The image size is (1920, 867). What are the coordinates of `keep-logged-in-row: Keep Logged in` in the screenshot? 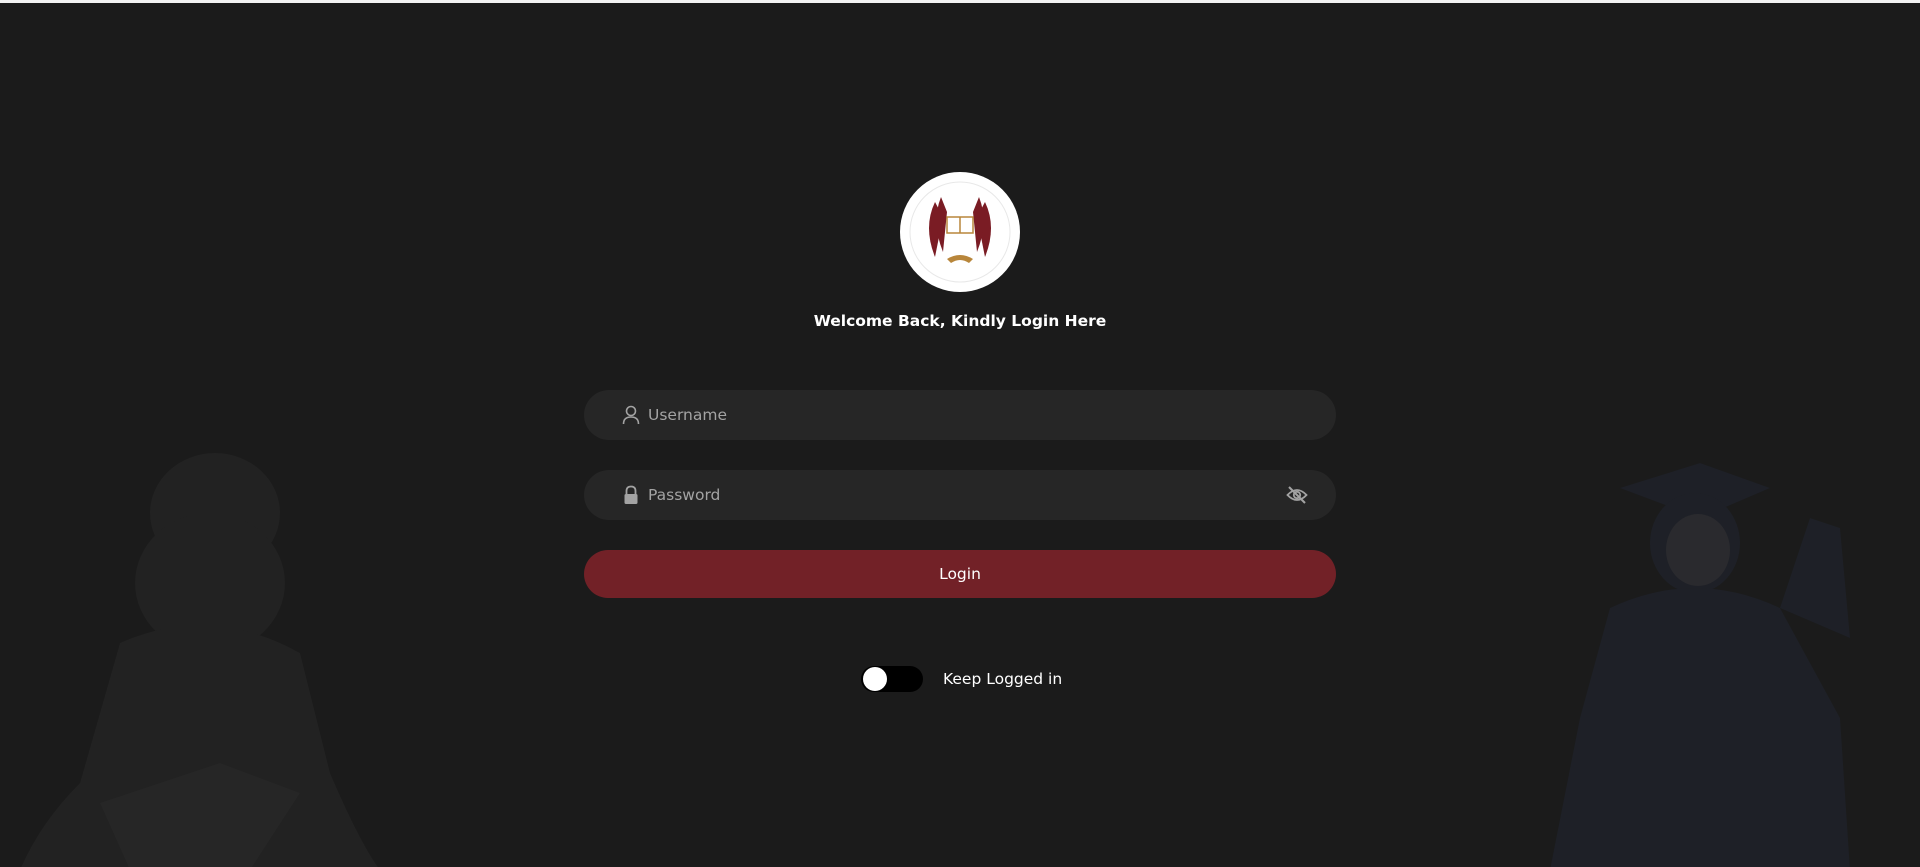 It's located at (961, 679).